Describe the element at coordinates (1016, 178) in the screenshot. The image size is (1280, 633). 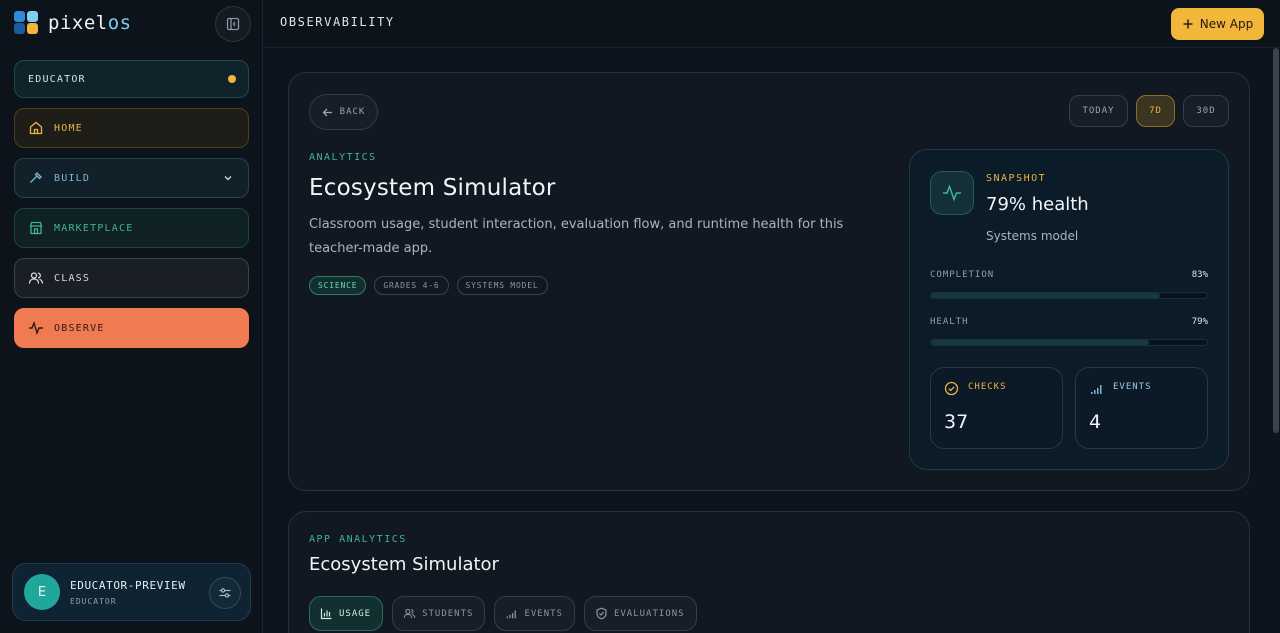
I see `snapshot-label: SNAPSHOT` at that location.